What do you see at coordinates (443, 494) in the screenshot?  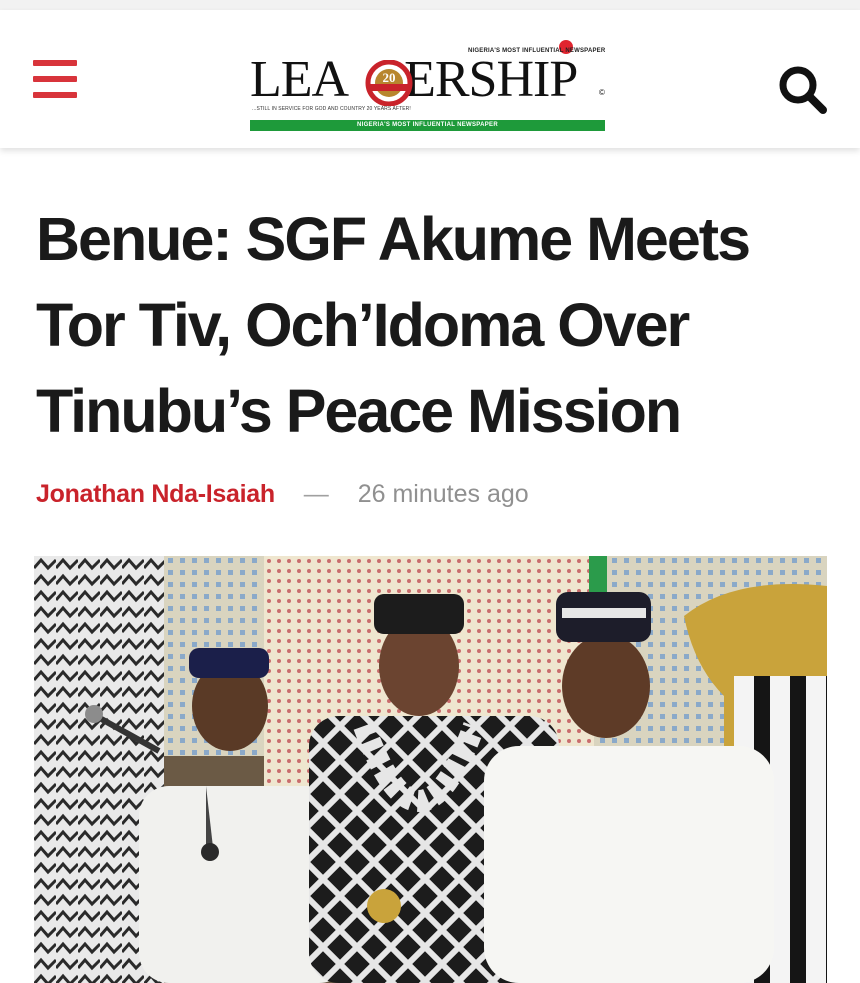 I see `published-time: 26 minutes ago` at bounding box center [443, 494].